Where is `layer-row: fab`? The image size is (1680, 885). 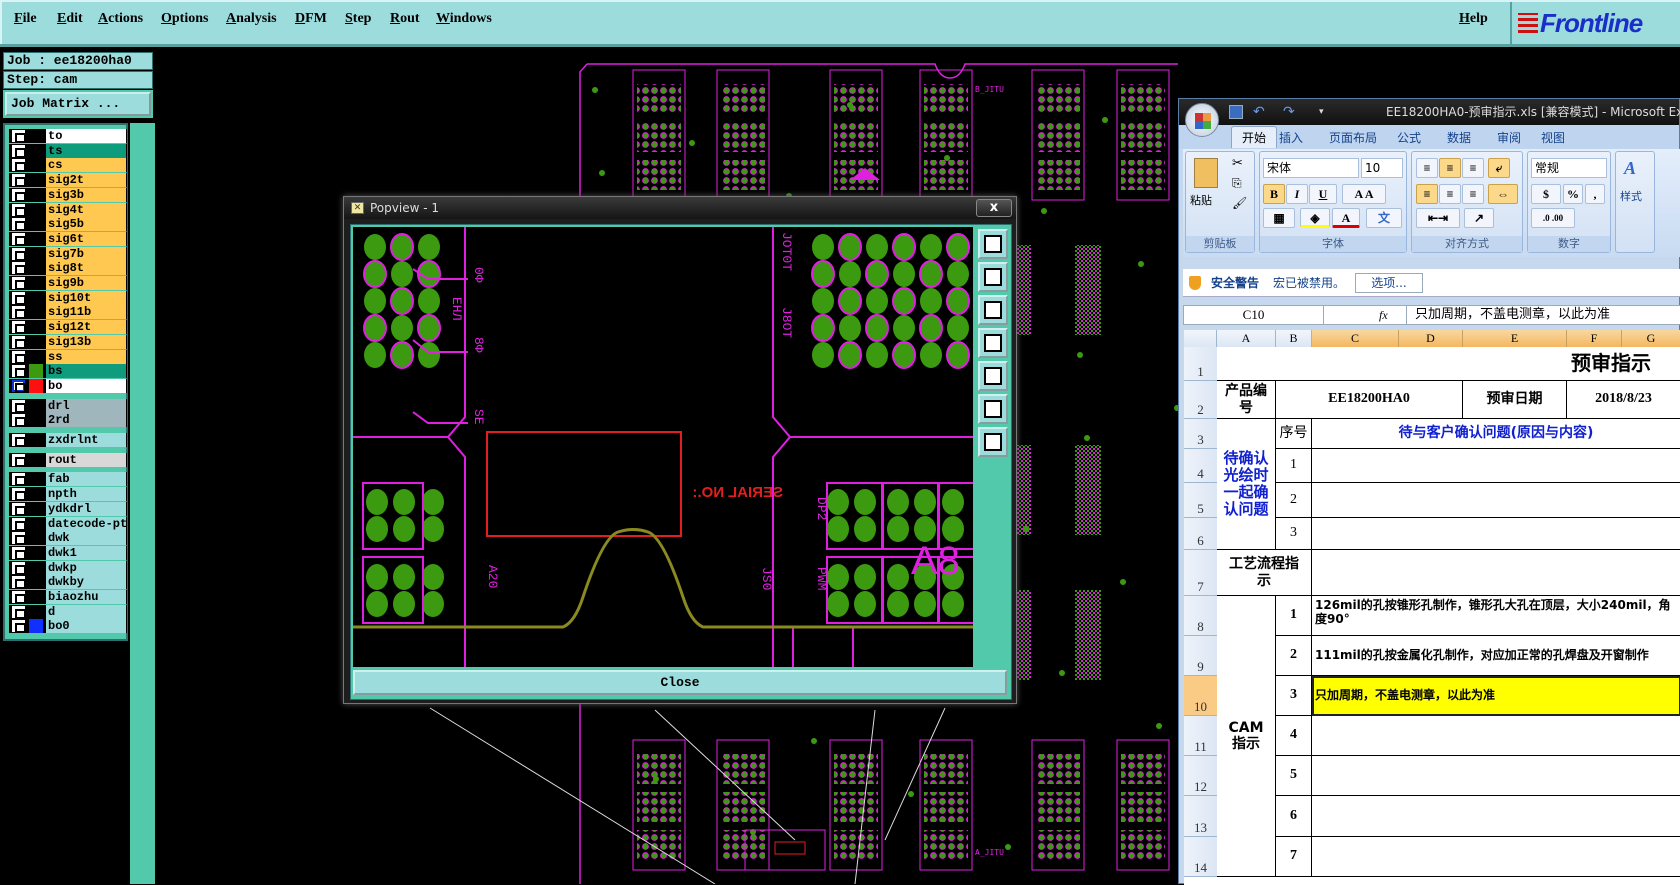
layer-row: fab is located at coordinates (68, 479).